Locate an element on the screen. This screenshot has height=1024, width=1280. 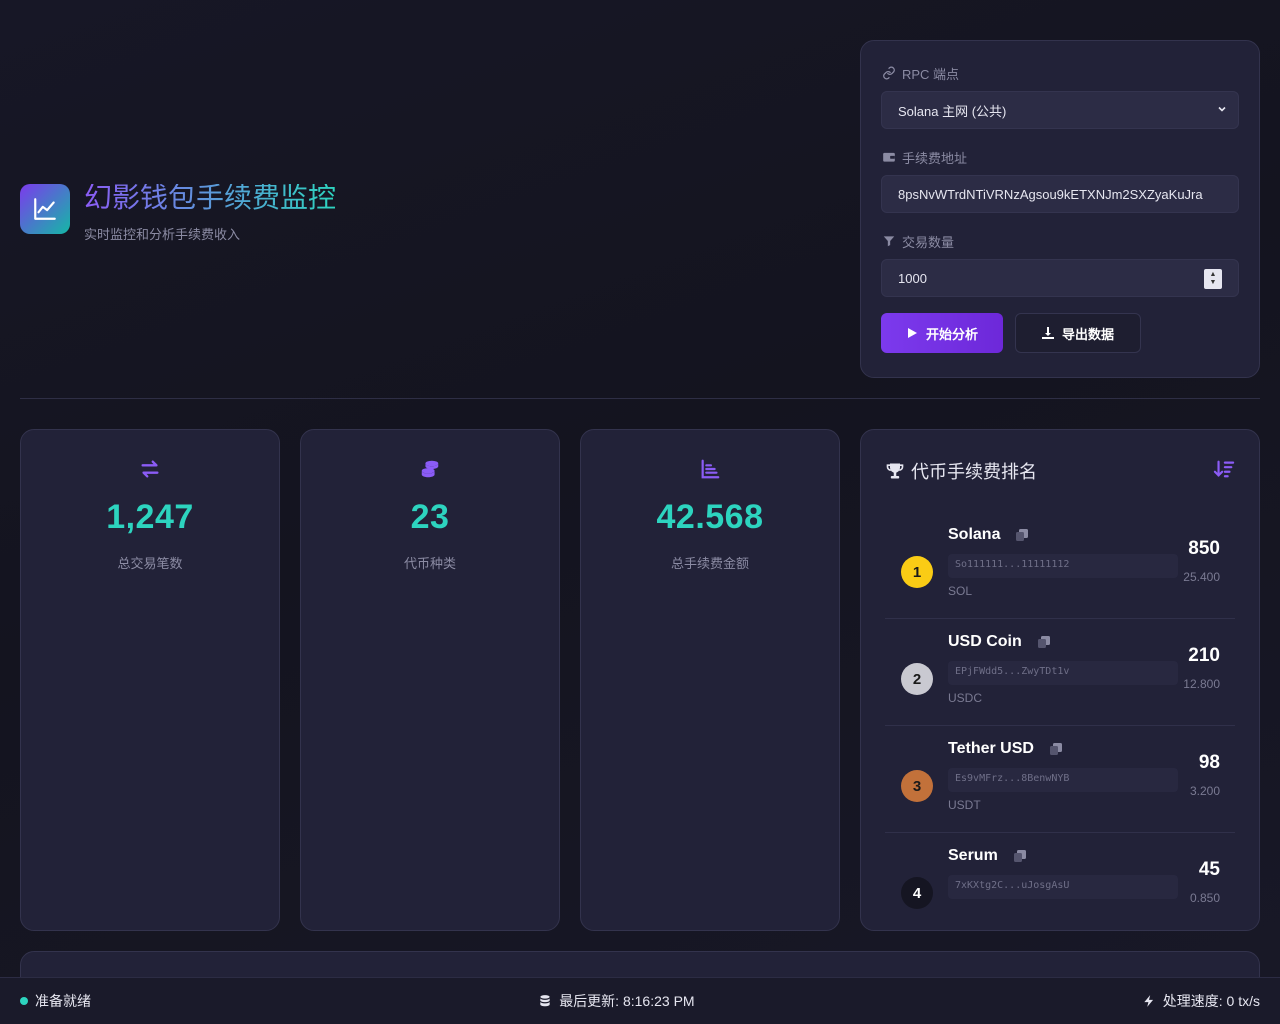
token-name: Solana is located at coordinates (988, 535).